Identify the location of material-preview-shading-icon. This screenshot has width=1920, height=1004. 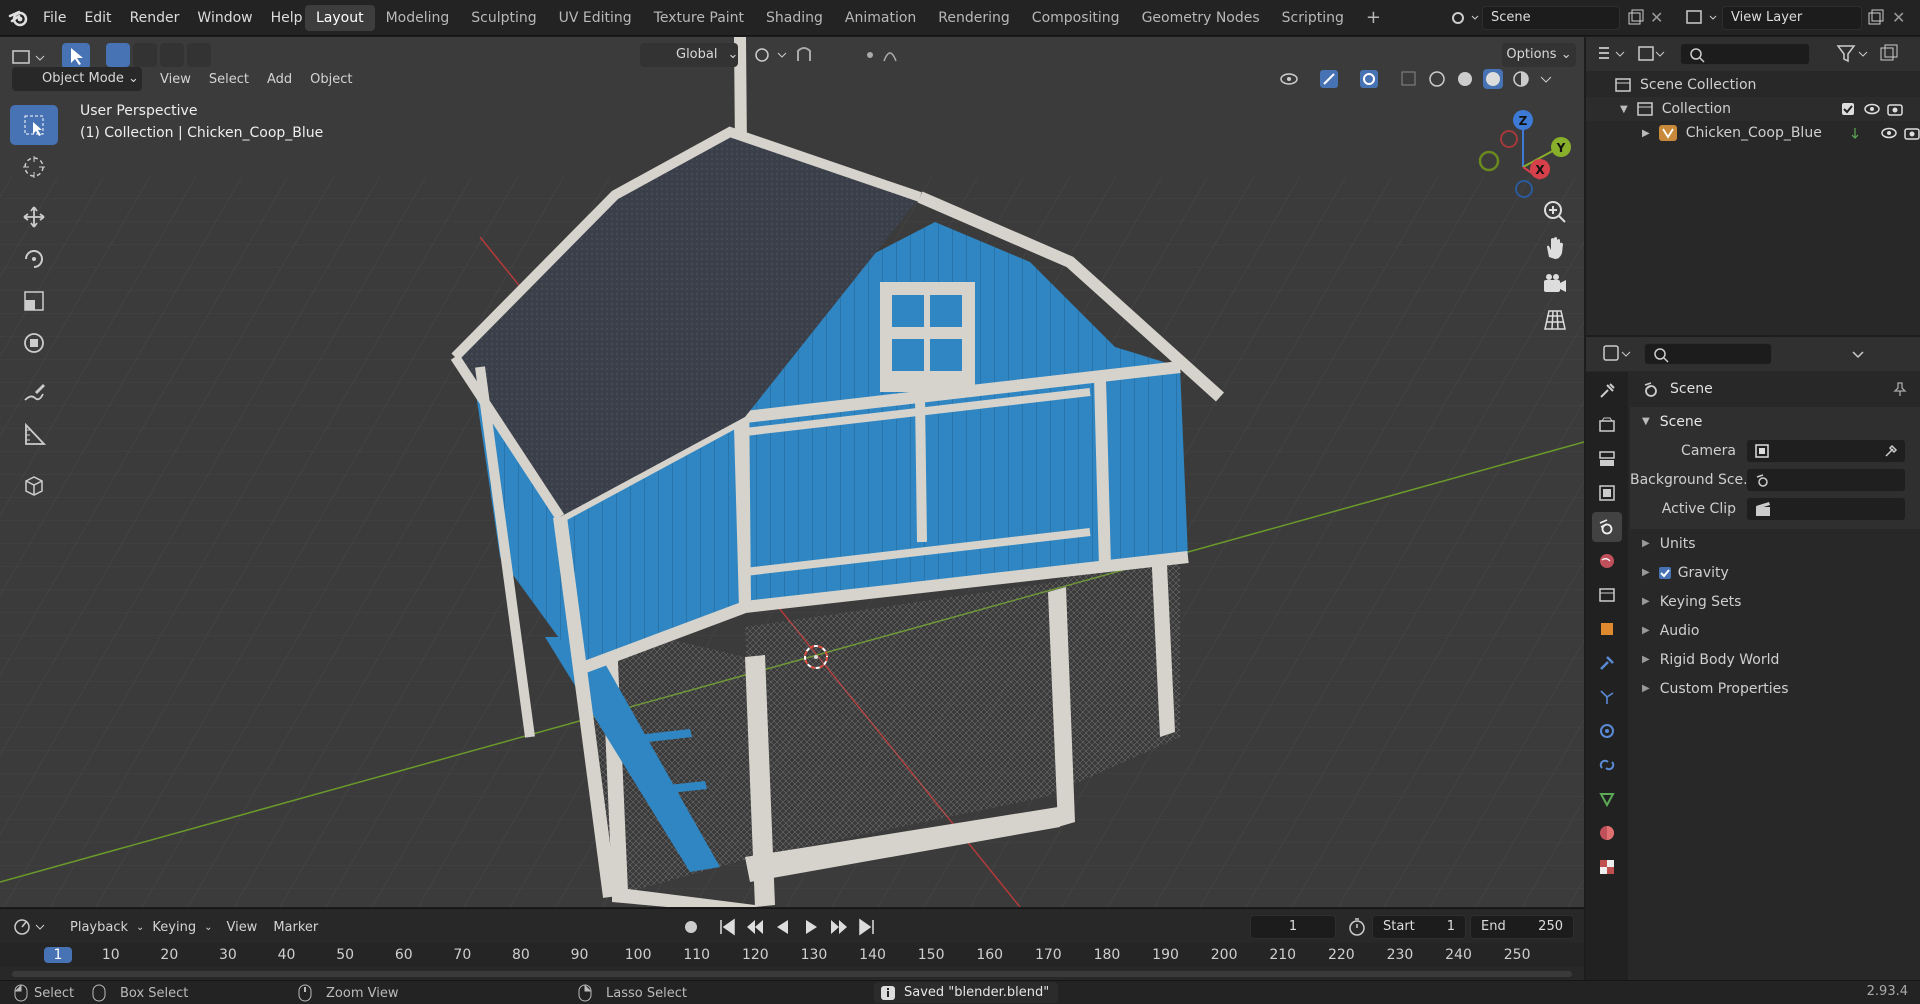
(1493, 79).